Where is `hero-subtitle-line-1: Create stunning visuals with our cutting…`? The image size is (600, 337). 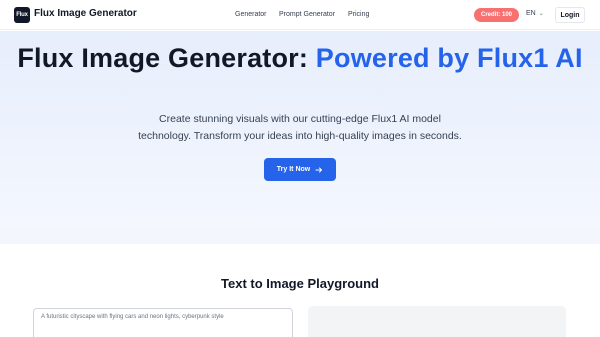
hero-subtitle-line-1: Create stunning visuals with our cutting… is located at coordinates (300, 119).